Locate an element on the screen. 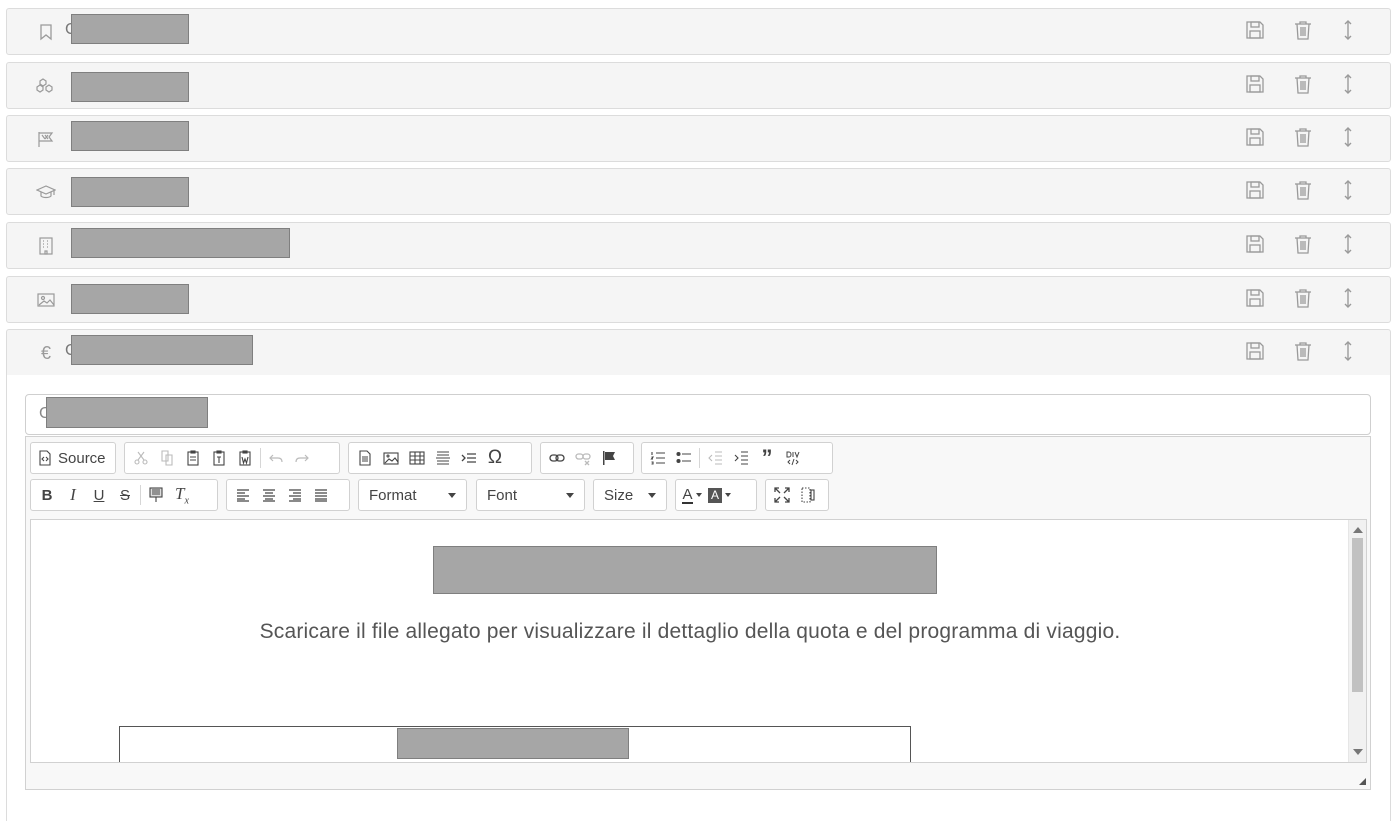  content-scrollbar is located at coordinates (1357, 641).